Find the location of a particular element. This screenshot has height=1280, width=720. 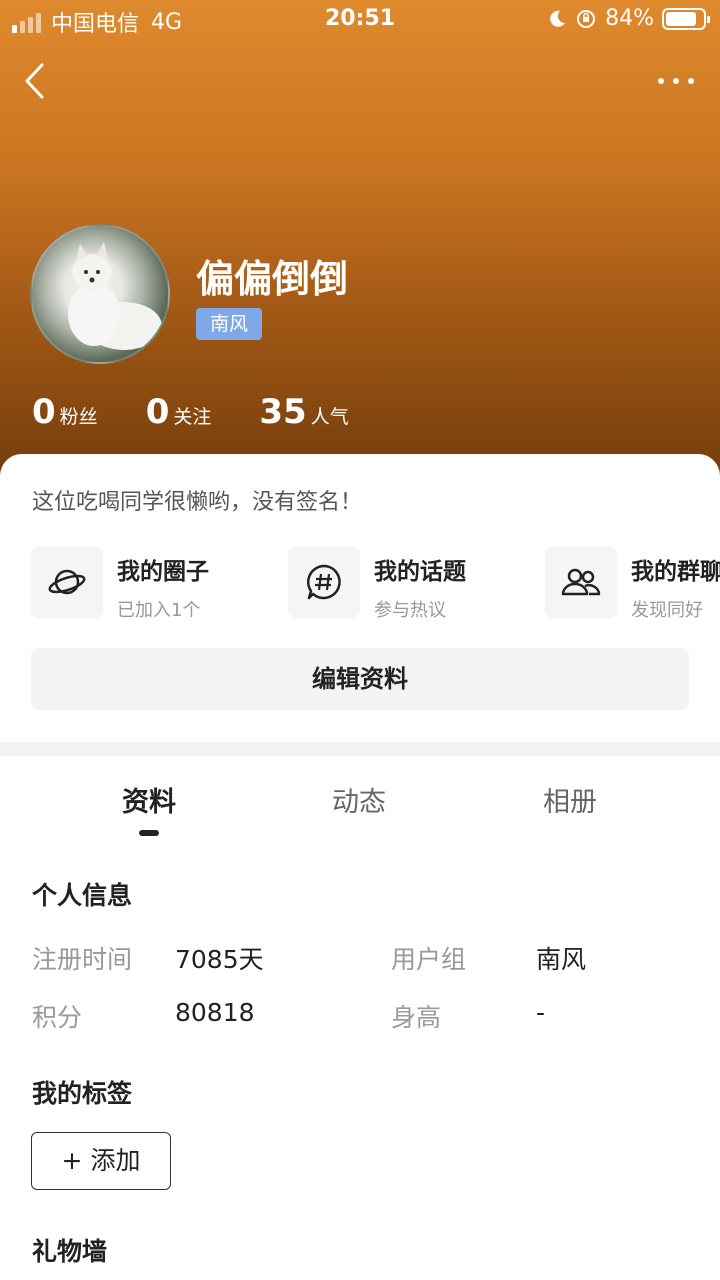

info-label-points: 积分 is located at coordinates (57, 1017).